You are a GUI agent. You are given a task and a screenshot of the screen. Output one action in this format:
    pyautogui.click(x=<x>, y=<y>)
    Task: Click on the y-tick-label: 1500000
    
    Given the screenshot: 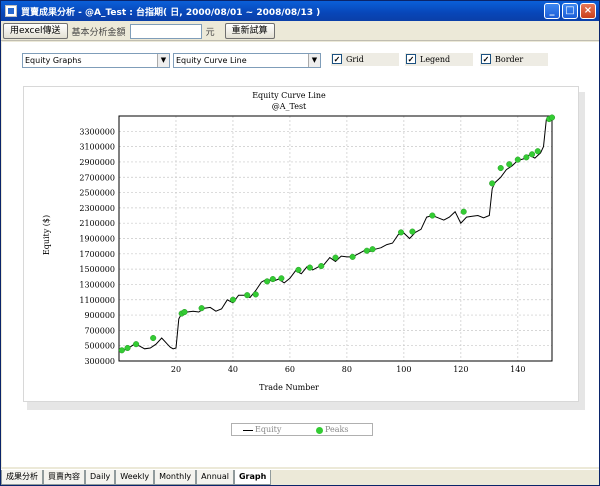 What is the action you would take?
    pyautogui.click(x=97, y=269)
    